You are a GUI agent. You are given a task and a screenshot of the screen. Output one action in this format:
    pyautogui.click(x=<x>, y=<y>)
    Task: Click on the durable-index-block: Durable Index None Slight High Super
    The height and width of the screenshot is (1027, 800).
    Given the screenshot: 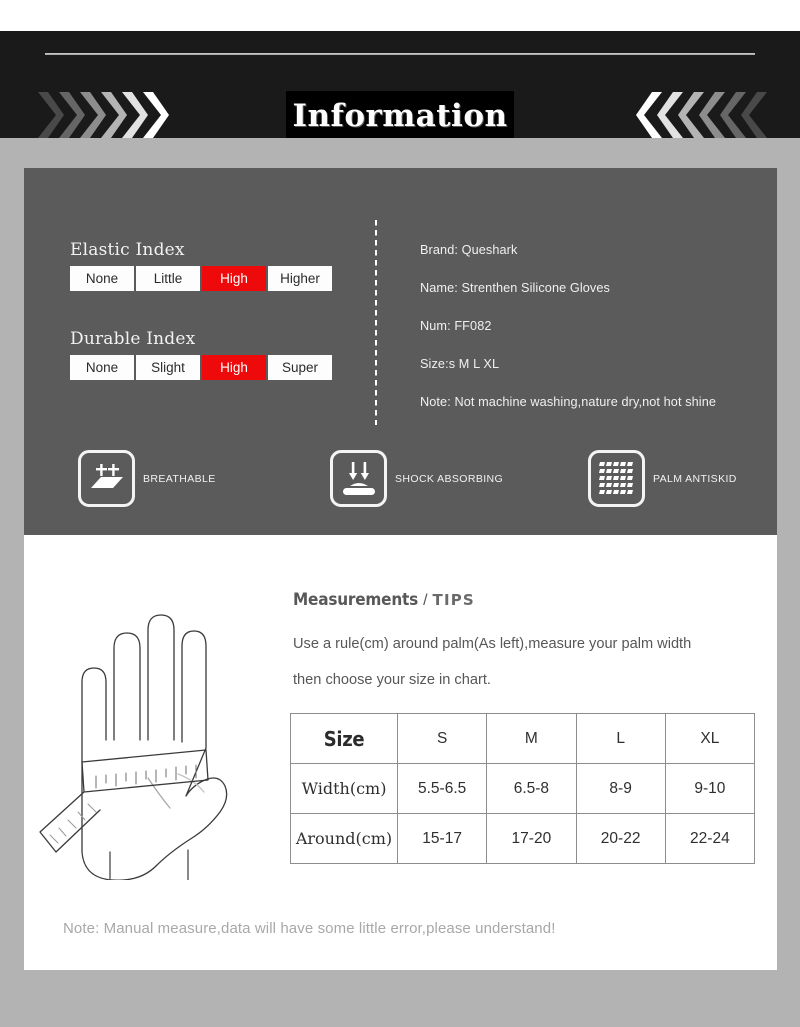 What is the action you would take?
    pyautogui.click(x=201, y=354)
    